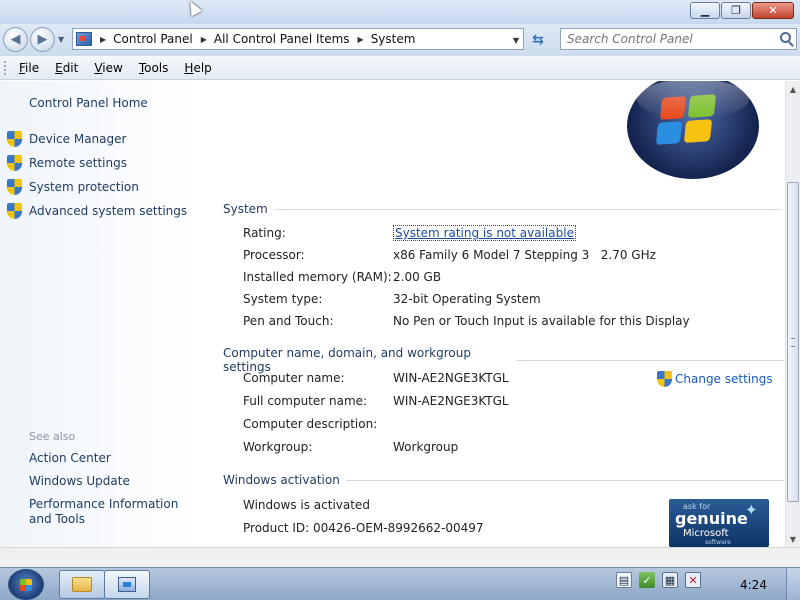 The height and width of the screenshot is (600, 800). What do you see at coordinates (400, 583) in the screenshot?
I see `taskbar: ▤ ✓ ▦ ✕ 4:24` at bounding box center [400, 583].